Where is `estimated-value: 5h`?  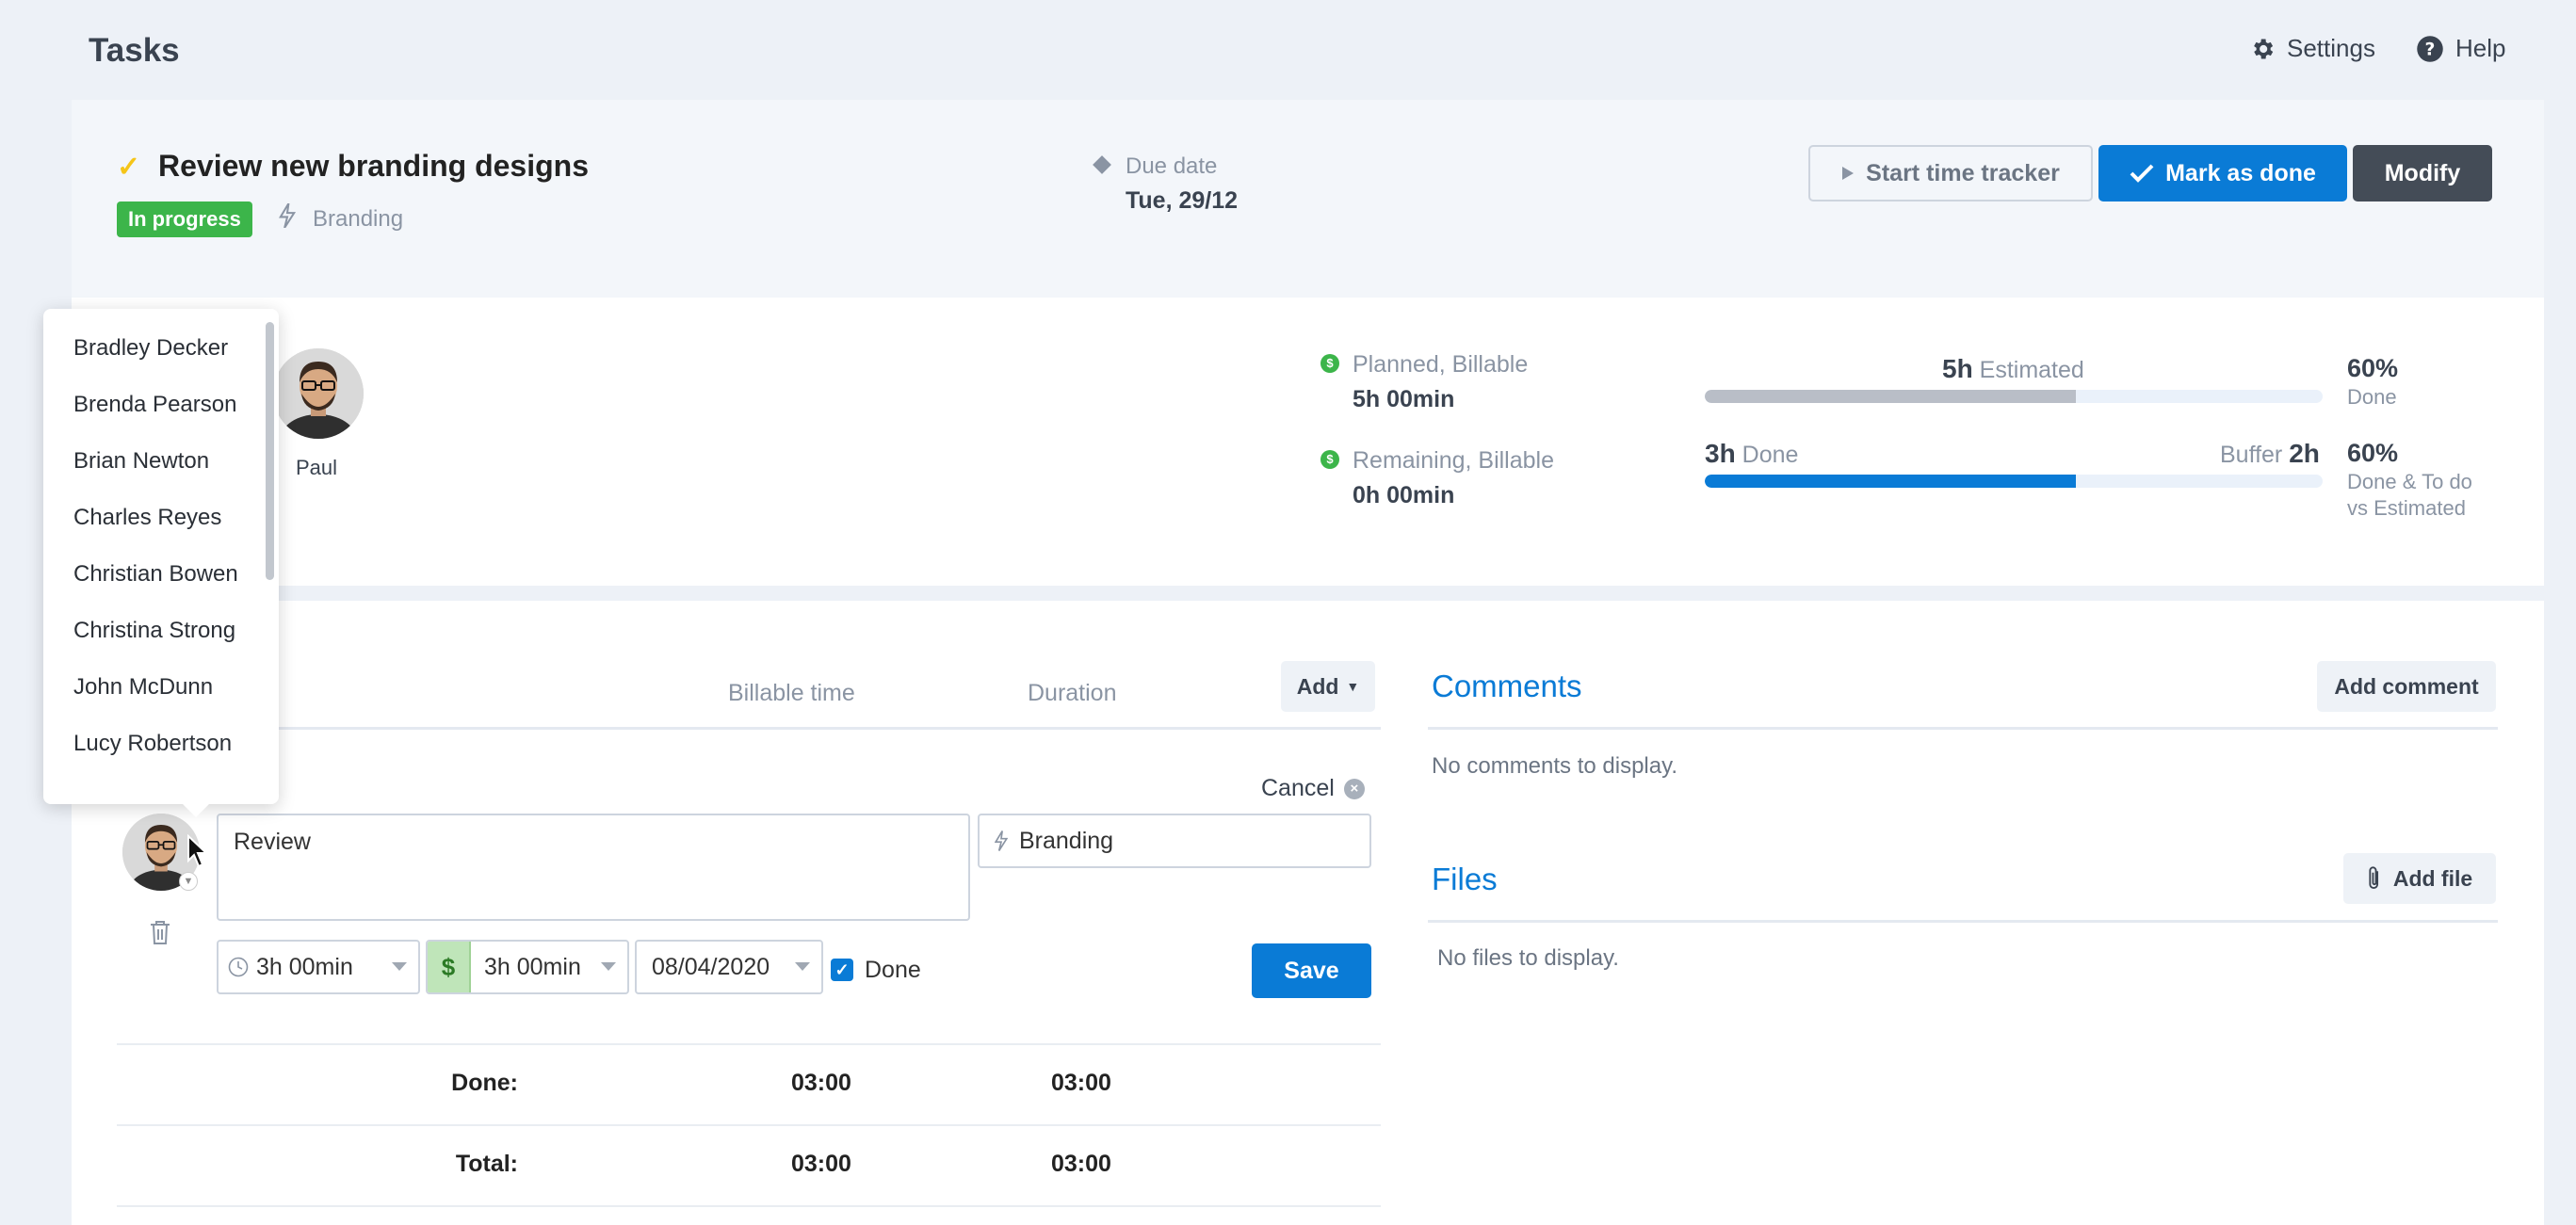
estimated-value: 5h is located at coordinates (1957, 368).